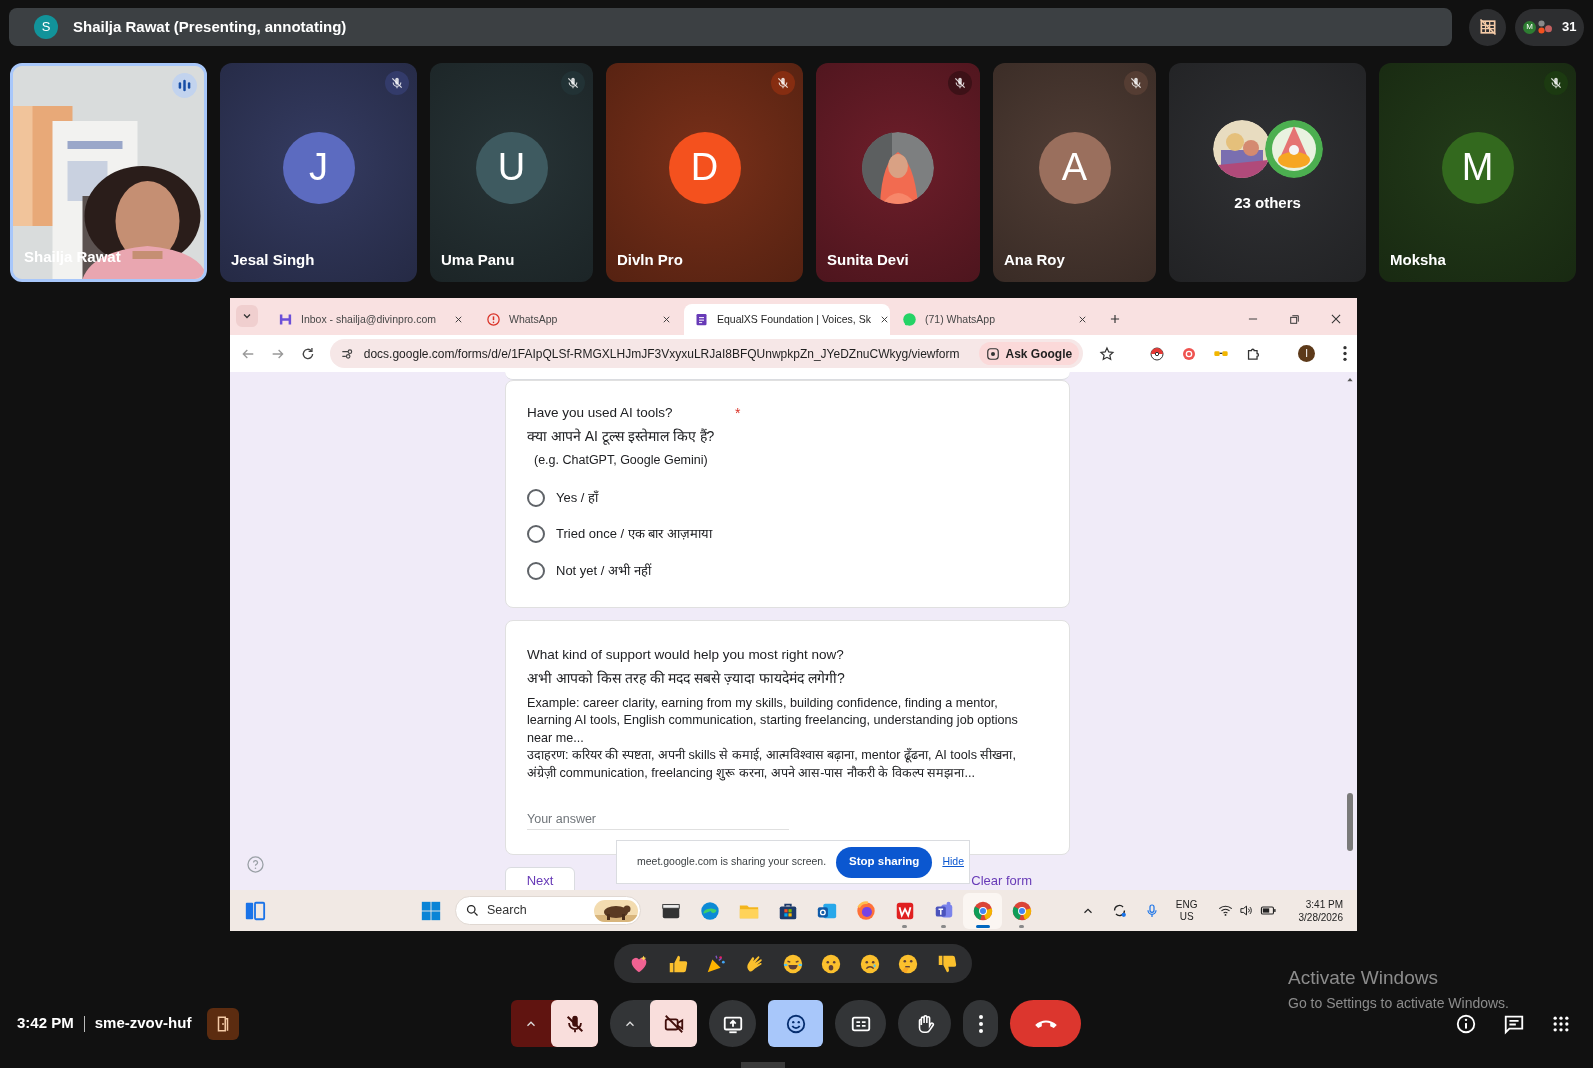 The image size is (1593, 1068). I want to click on clock: 3:41 PM 3/28/2026, so click(1320, 910).